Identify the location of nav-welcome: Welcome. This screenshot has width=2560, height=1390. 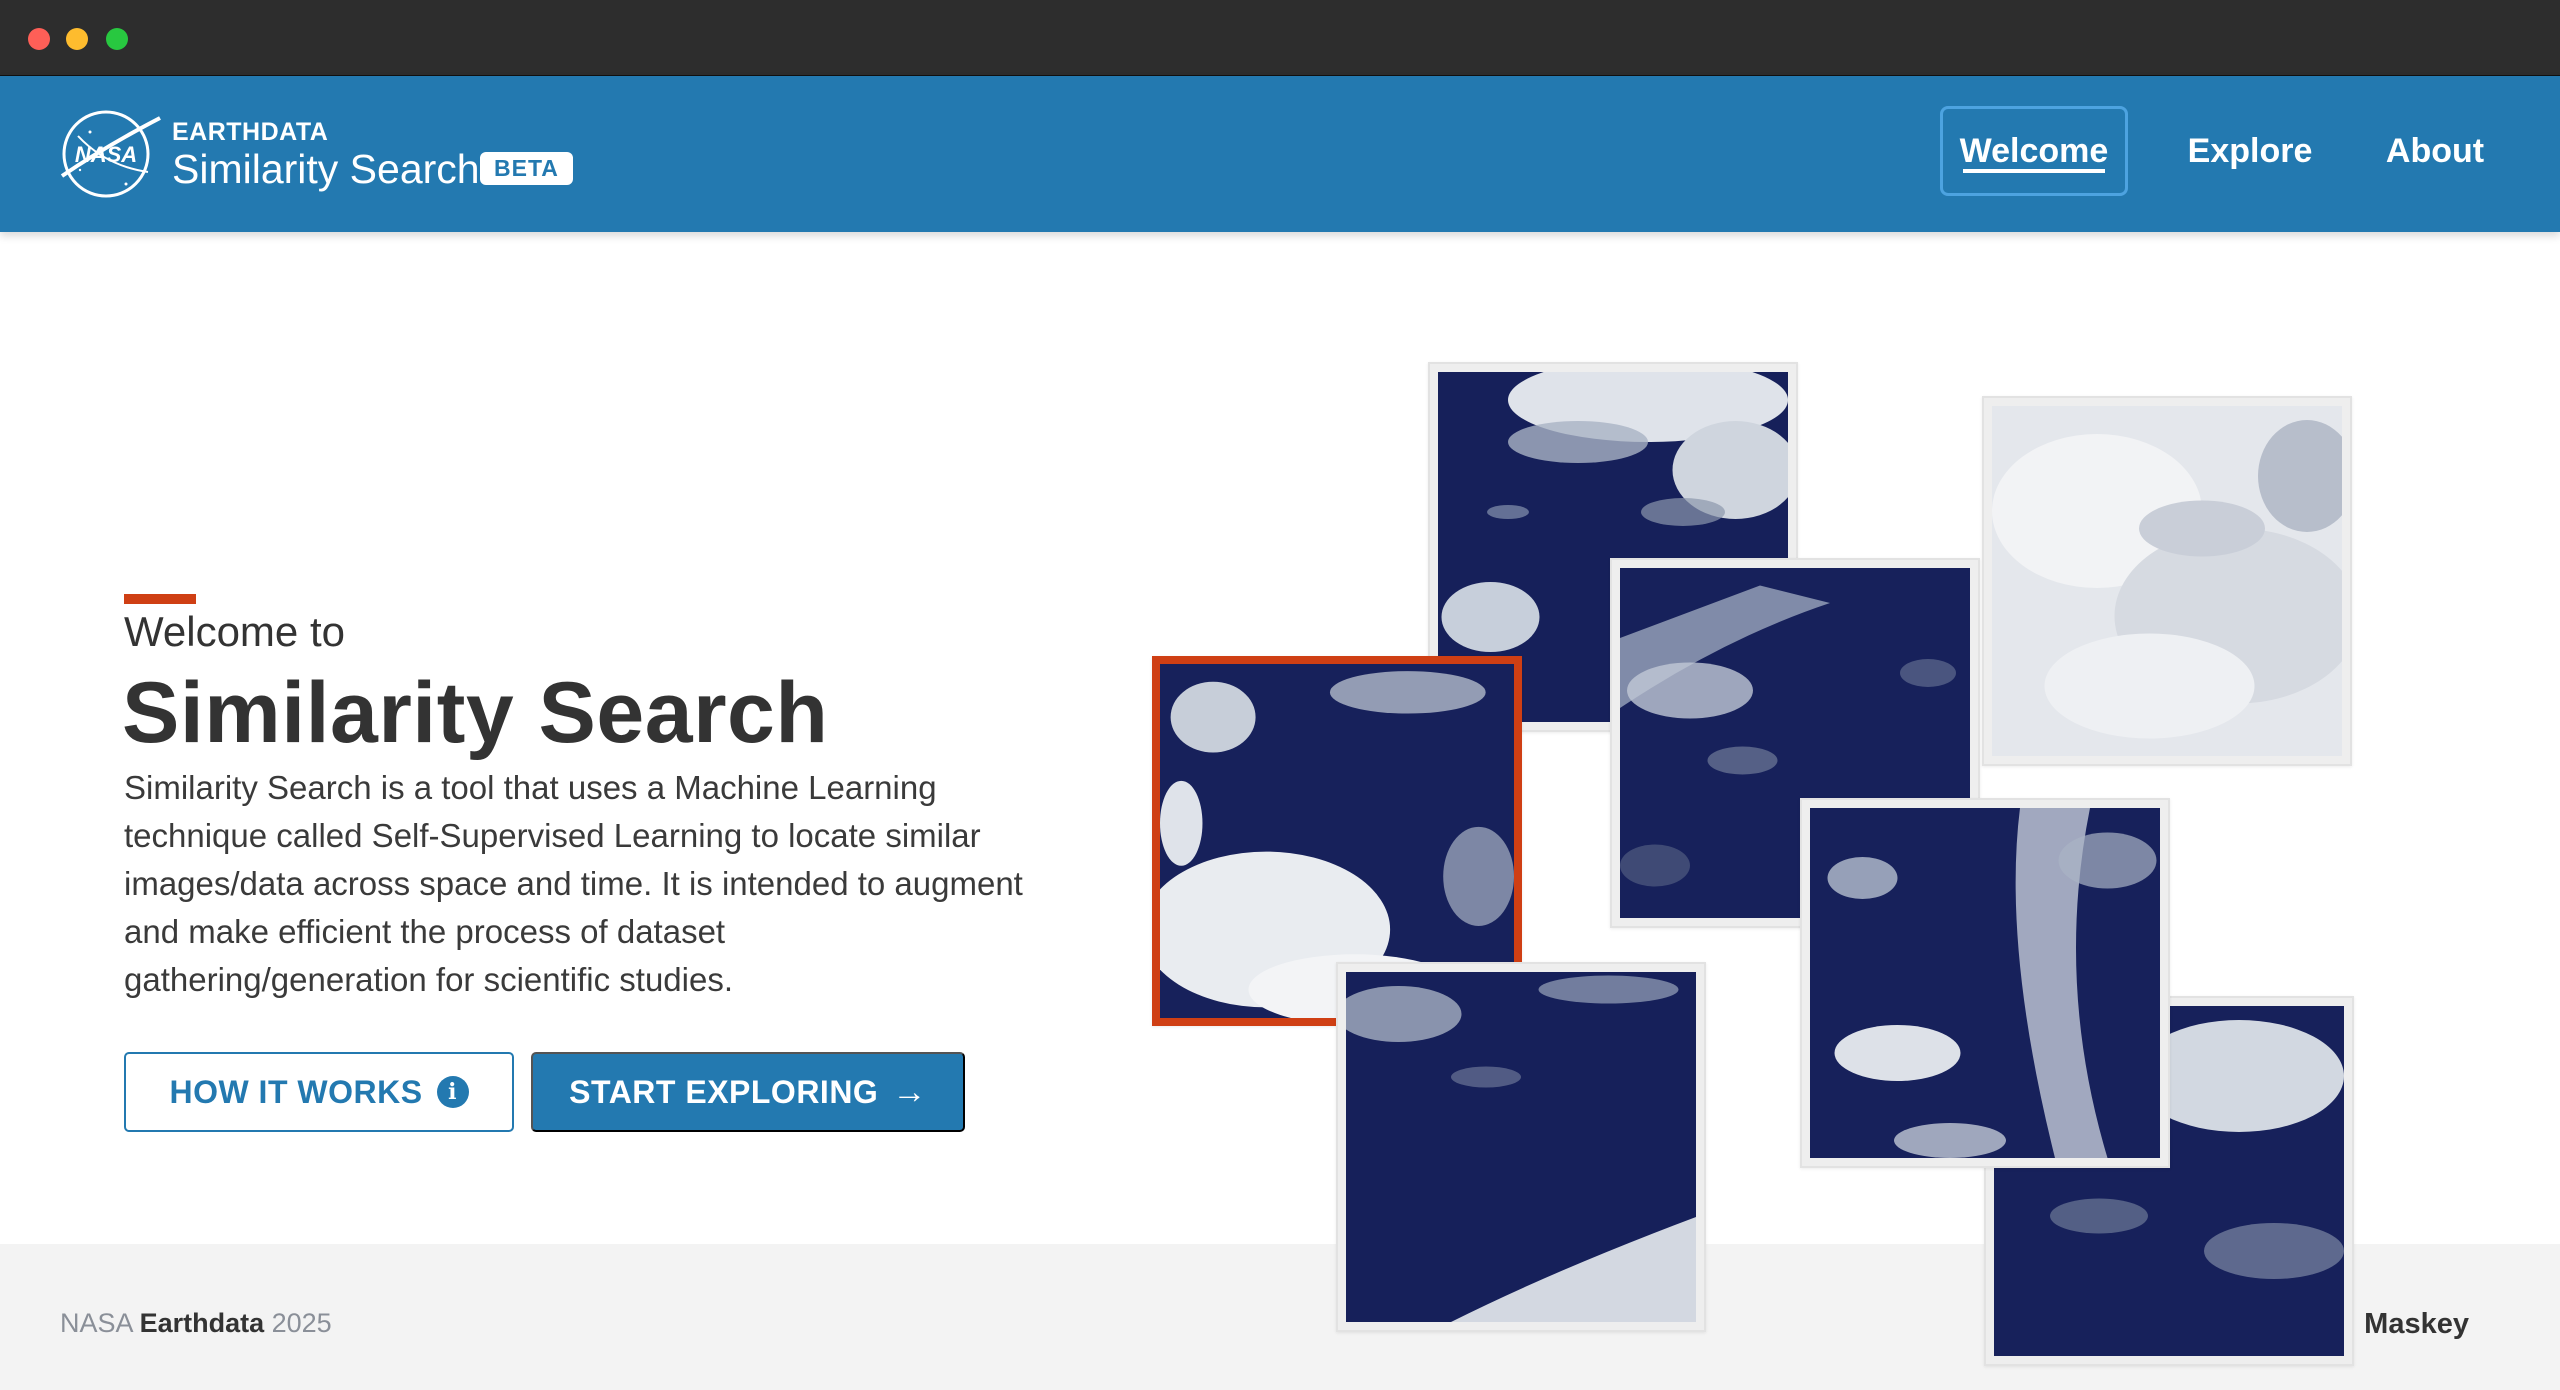
(2034, 151).